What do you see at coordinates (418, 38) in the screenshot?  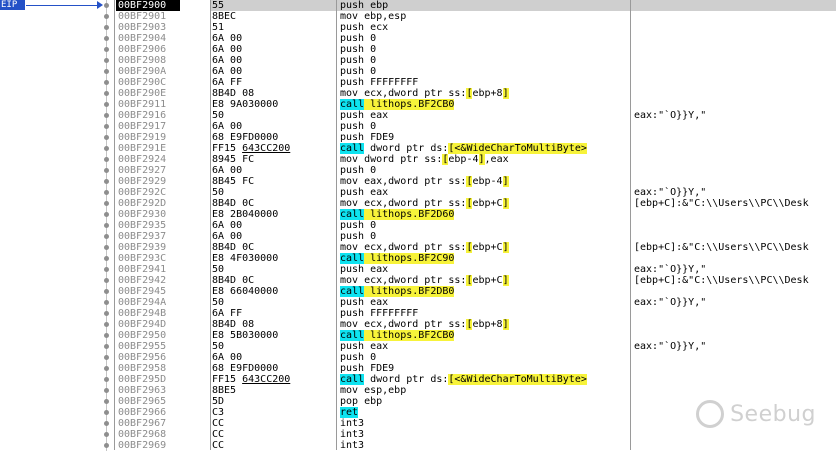 I see `instruction-row: 00BF2904 6A 00 push 0` at bounding box center [418, 38].